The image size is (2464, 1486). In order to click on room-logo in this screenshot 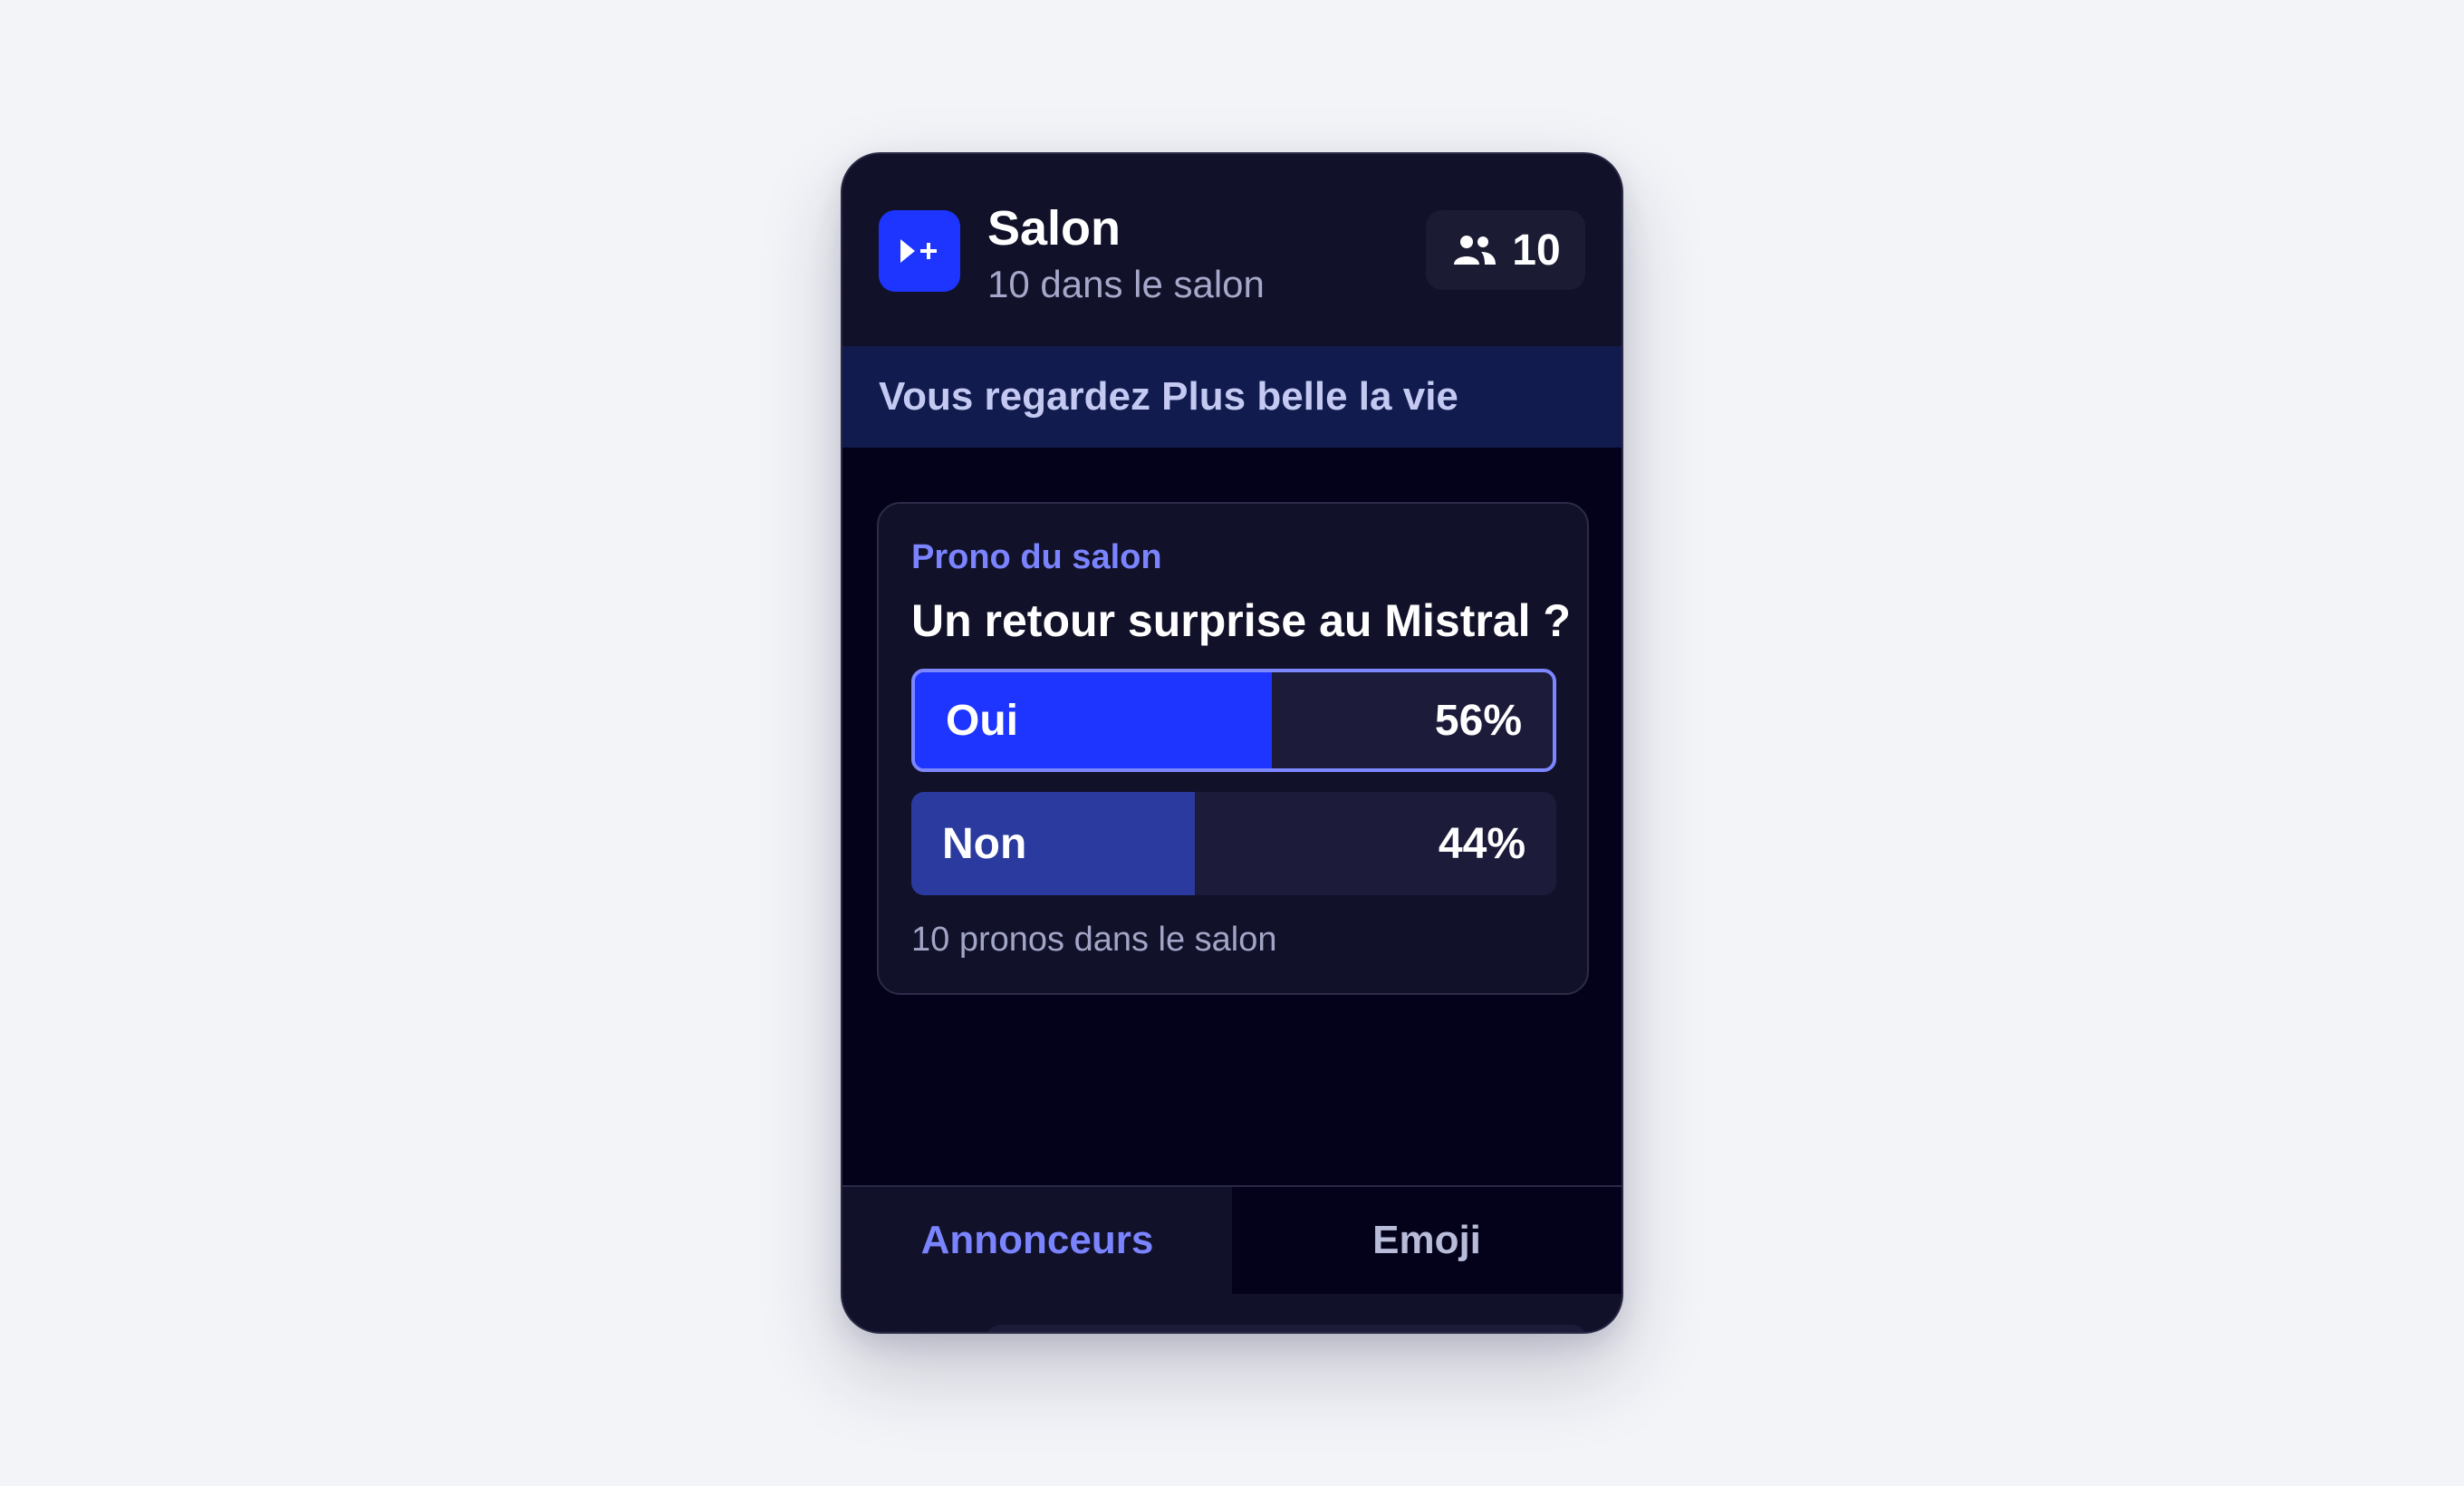, I will do `click(919, 251)`.